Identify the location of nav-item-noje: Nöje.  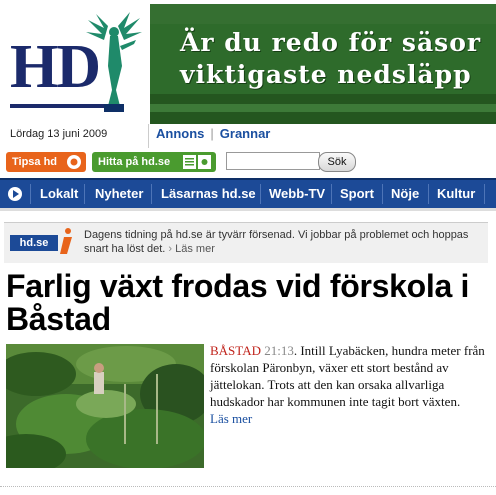
(405, 194).